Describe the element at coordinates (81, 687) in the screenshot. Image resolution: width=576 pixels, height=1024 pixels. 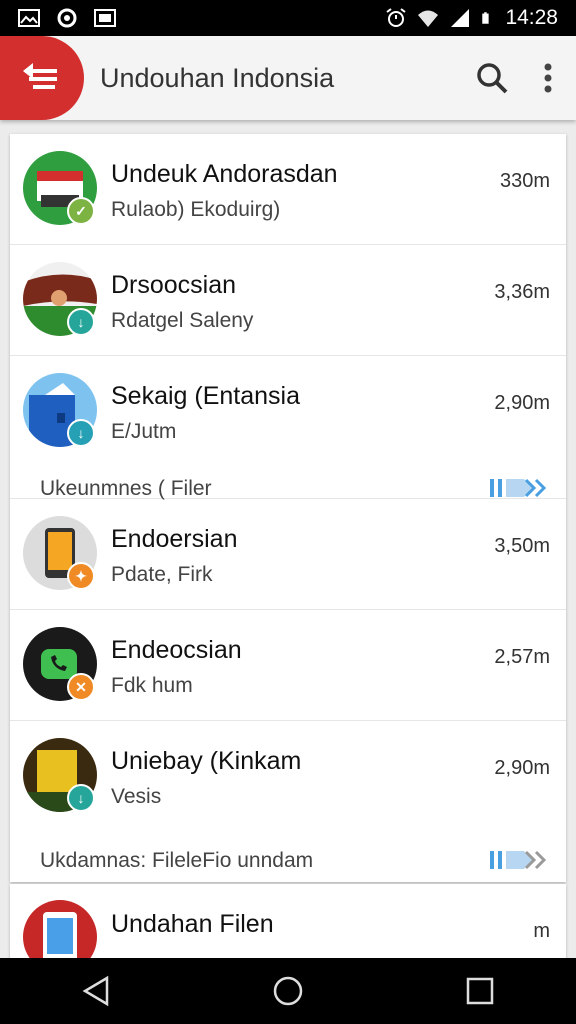
I see `download-badge-icon: ✕` at that location.